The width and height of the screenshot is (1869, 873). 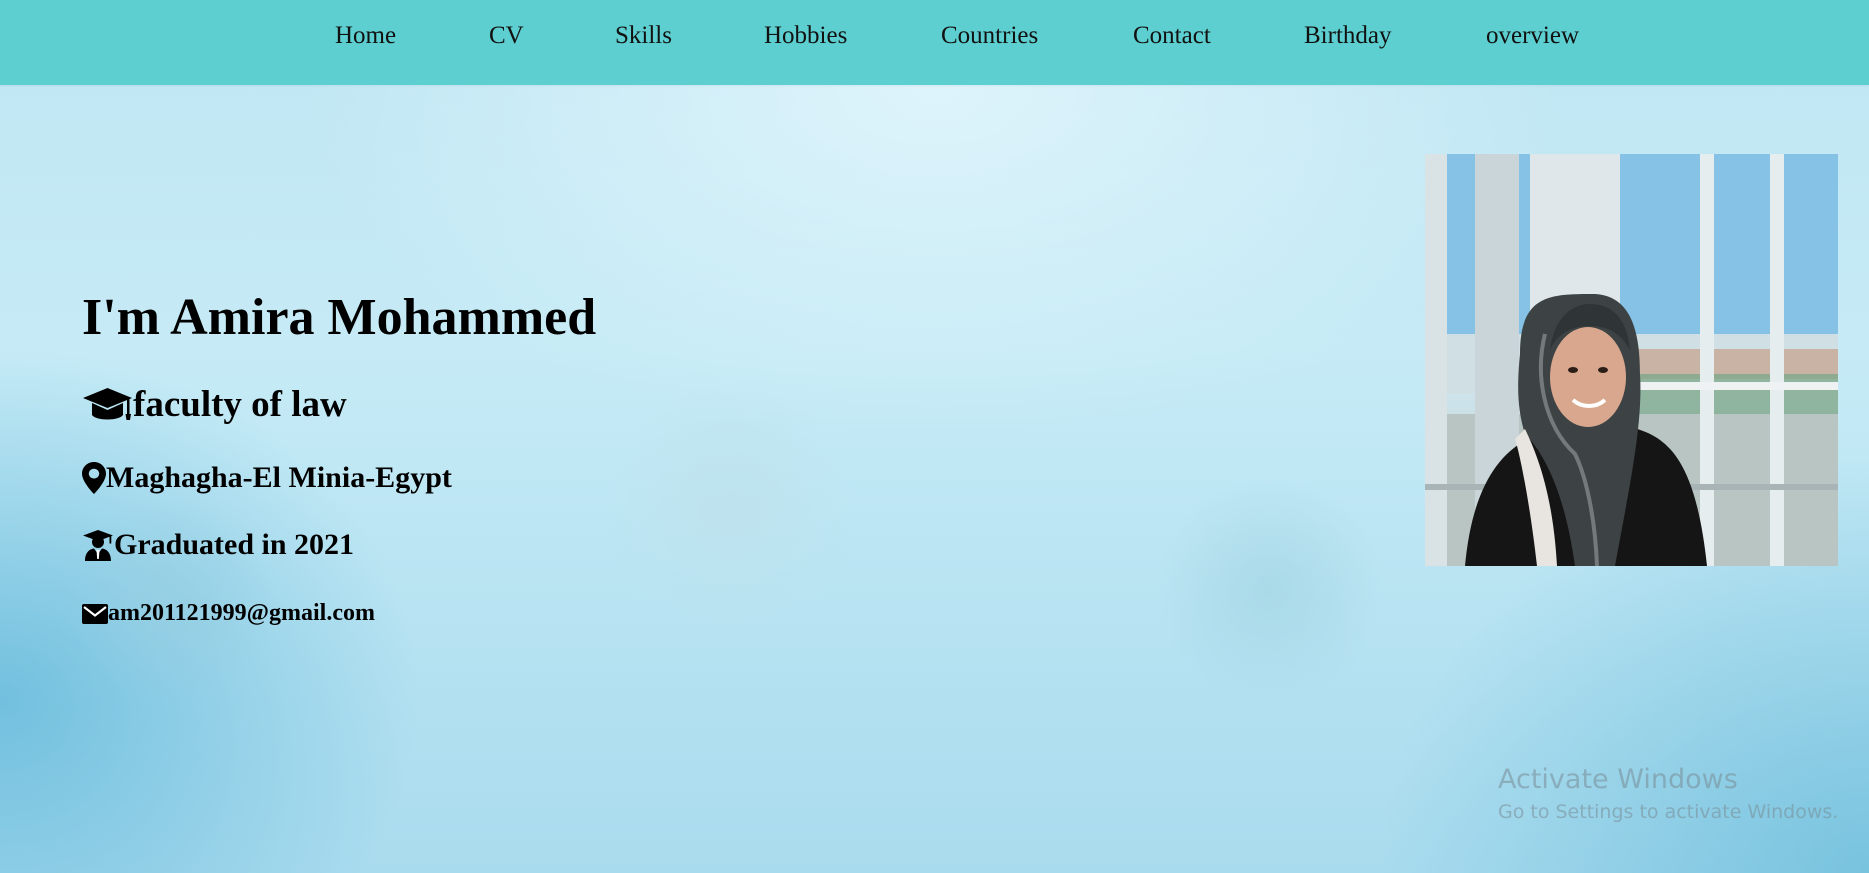 I want to click on watermark-title: Activate Windows, so click(x=1618, y=779).